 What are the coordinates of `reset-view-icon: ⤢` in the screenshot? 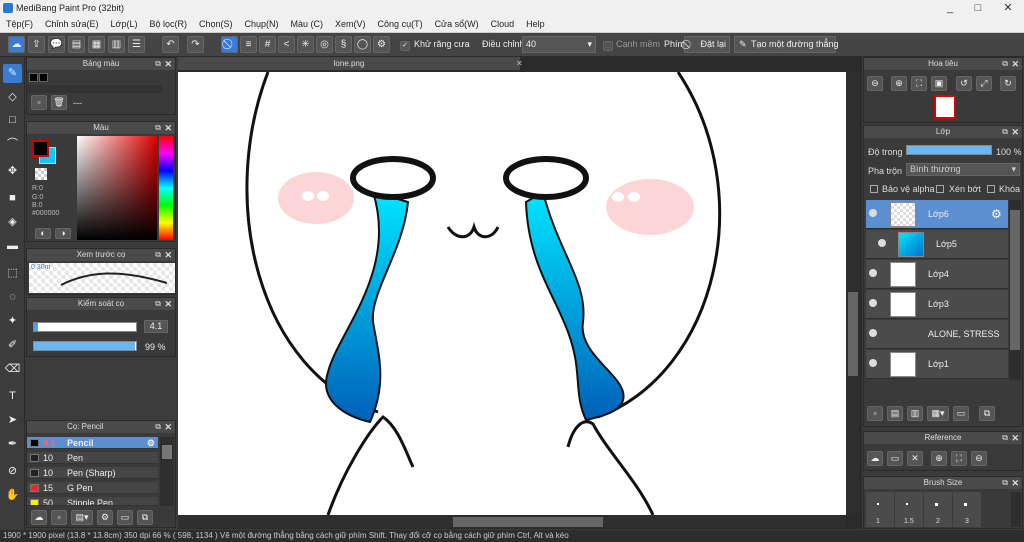 It's located at (984, 83).